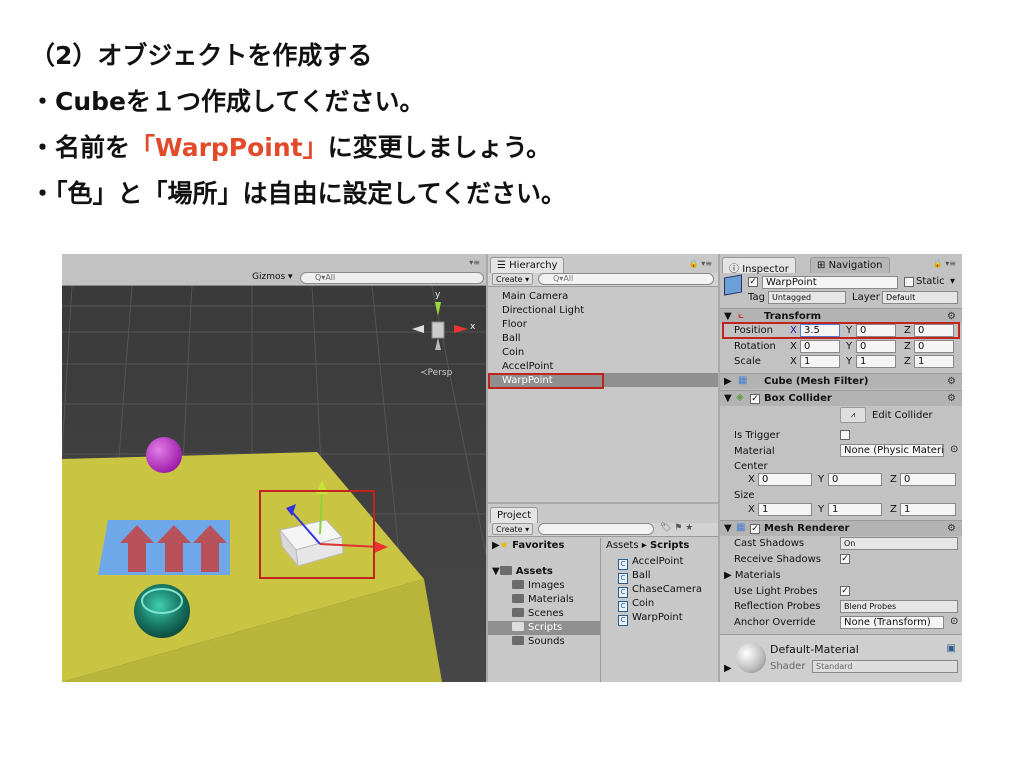 The height and width of the screenshot is (768, 1024). Describe the element at coordinates (845, 435) in the screenshot. I see `is-trigger-checkbox` at that location.